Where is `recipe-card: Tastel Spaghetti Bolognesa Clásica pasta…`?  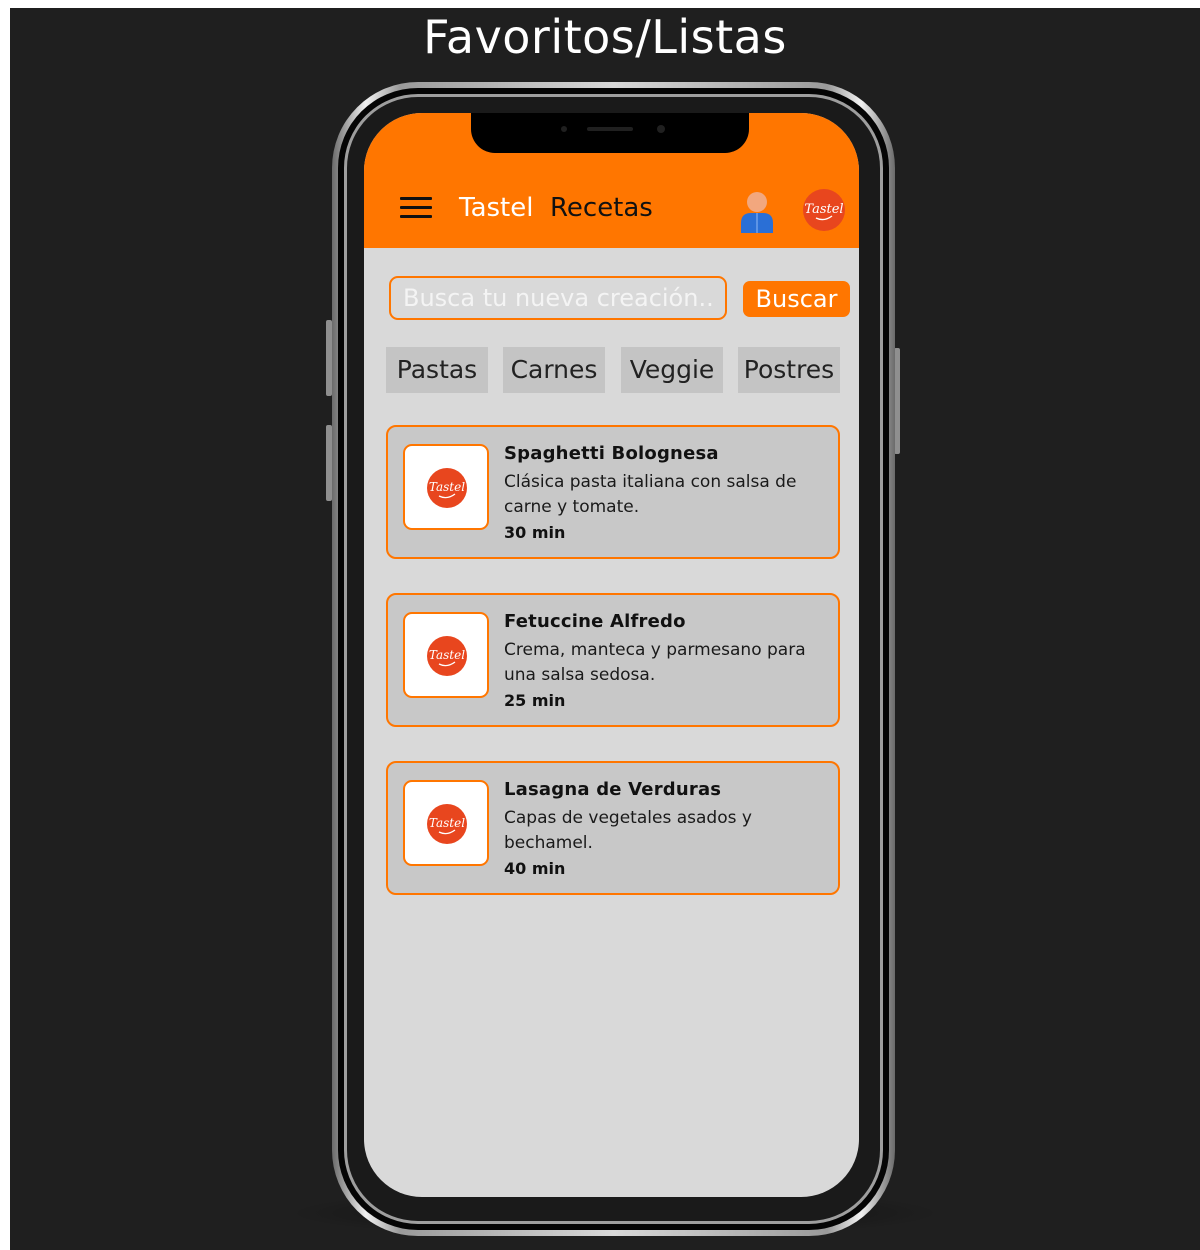 recipe-card: Tastel Spaghetti Bolognesa Clásica pasta… is located at coordinates (613, 492).